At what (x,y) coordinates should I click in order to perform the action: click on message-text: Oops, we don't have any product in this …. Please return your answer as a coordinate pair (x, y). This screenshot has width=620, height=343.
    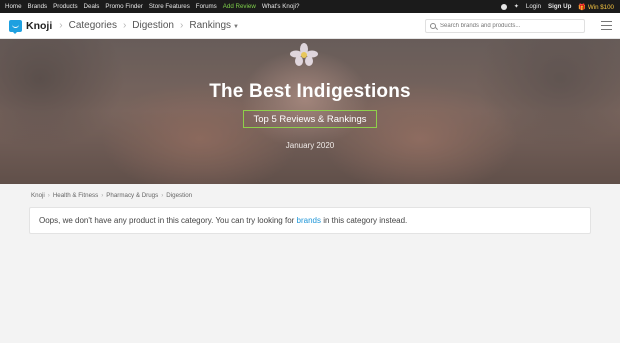
    Looking at the image, I should click on (223, 220).